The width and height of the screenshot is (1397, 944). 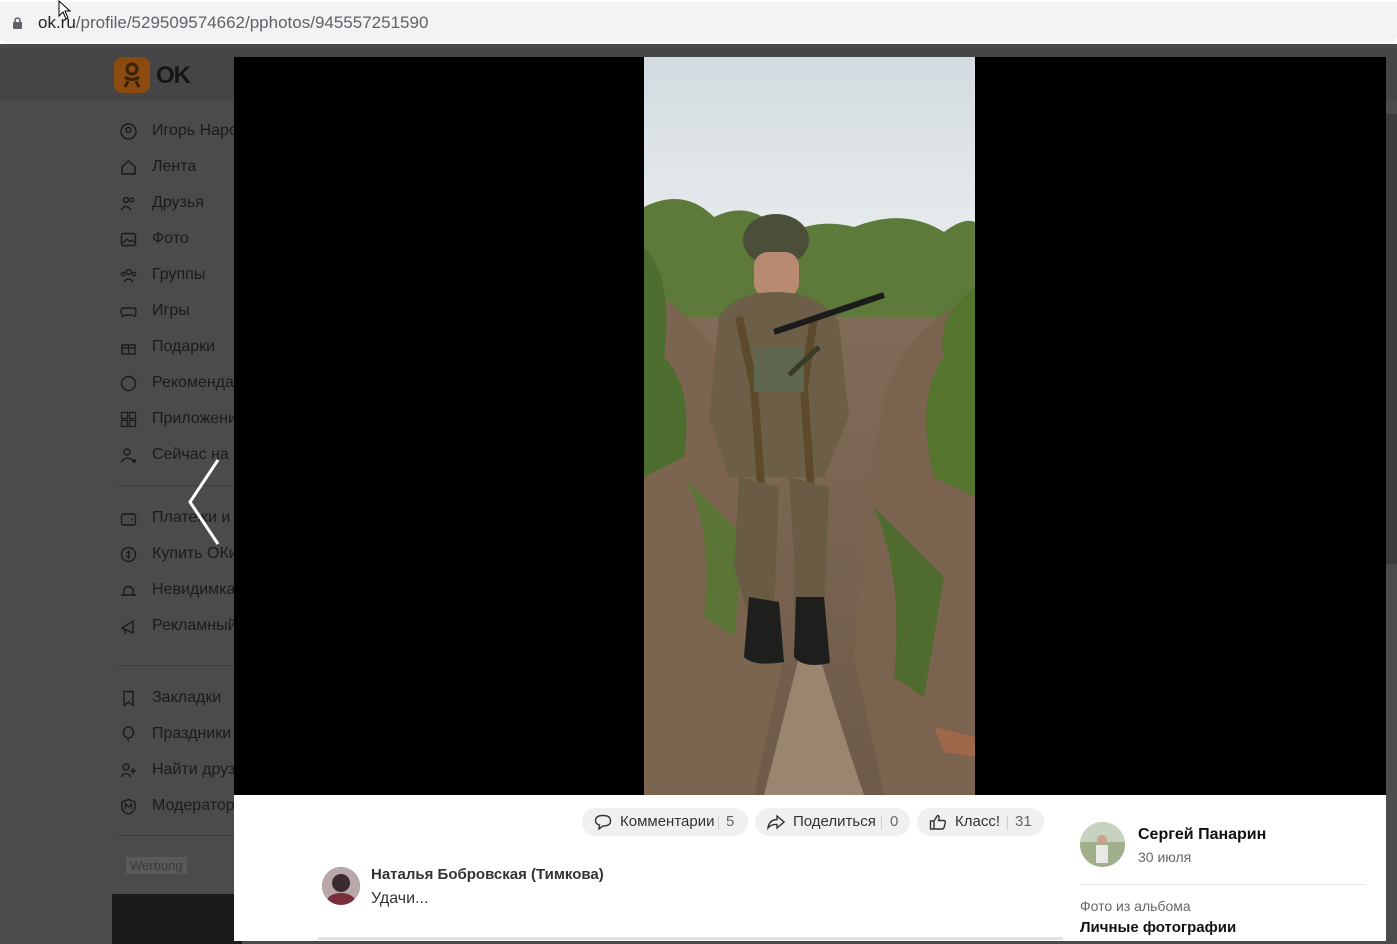 What do you see at coordinates (128, 383) in the screenshot?
I see `compass-icon` at bounding box center [128, 383].